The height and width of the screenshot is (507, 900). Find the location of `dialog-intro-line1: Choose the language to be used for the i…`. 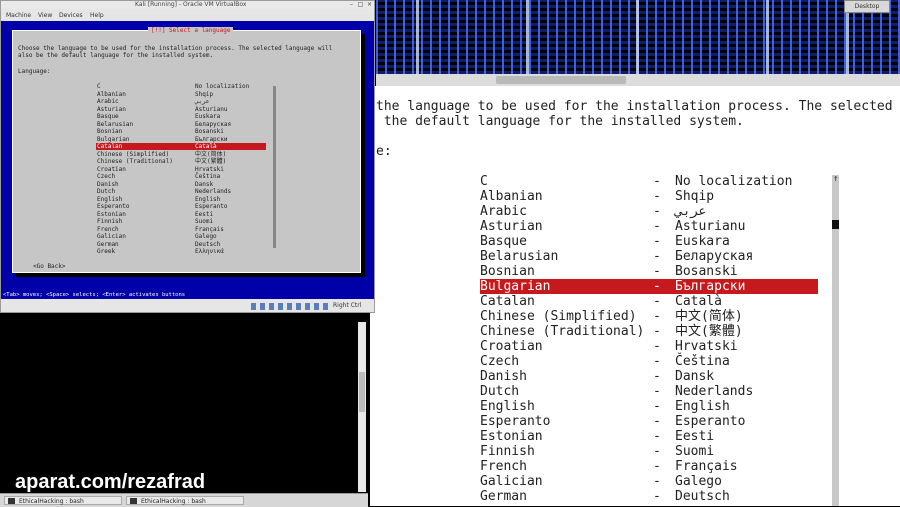

dialog-intro-line1: Choose the language to be used for the i… is located at coordinates (175, 48).